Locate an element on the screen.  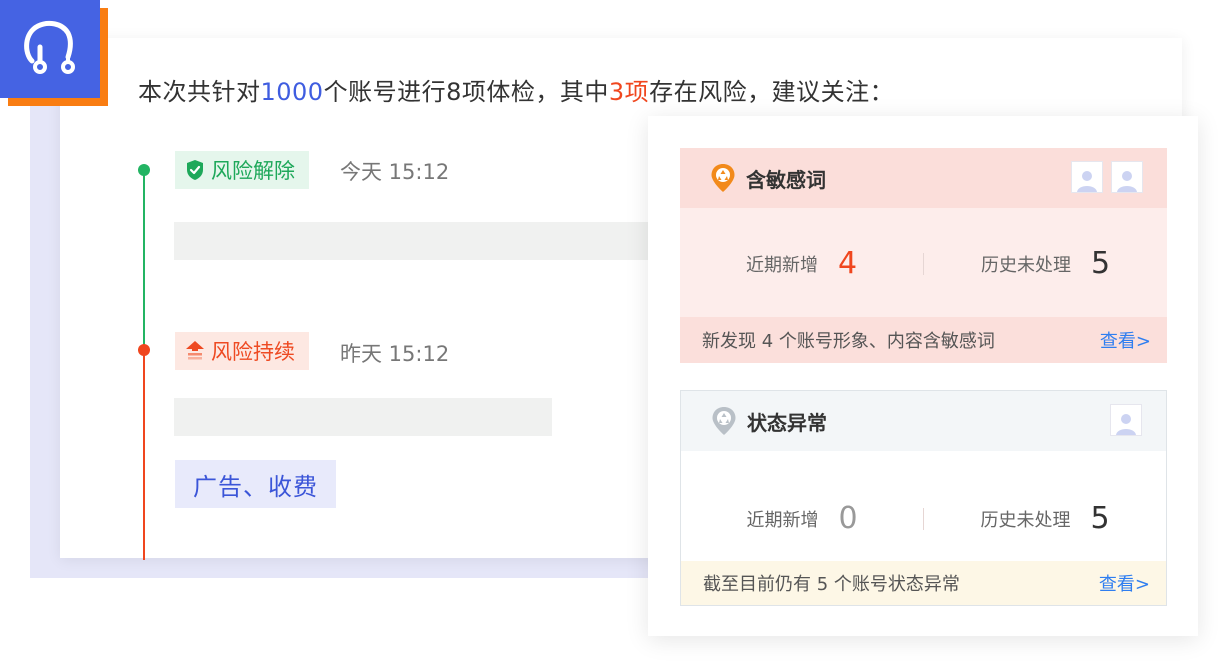
status-badge-resolved: 风险解除 is located at coordinates (242, 170).